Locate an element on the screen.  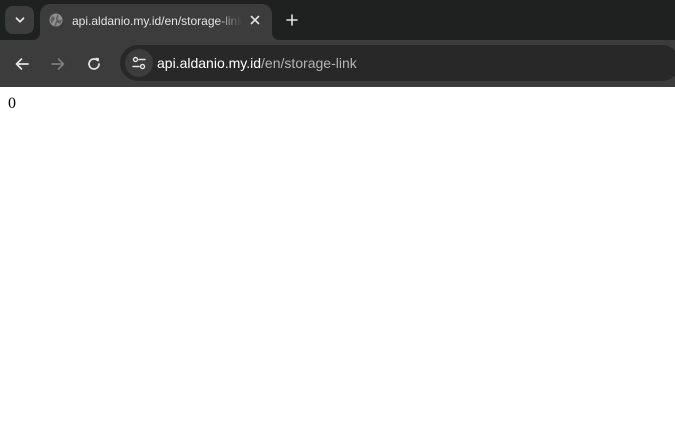
chevron-down-icon is located at coordinates (19, 20).